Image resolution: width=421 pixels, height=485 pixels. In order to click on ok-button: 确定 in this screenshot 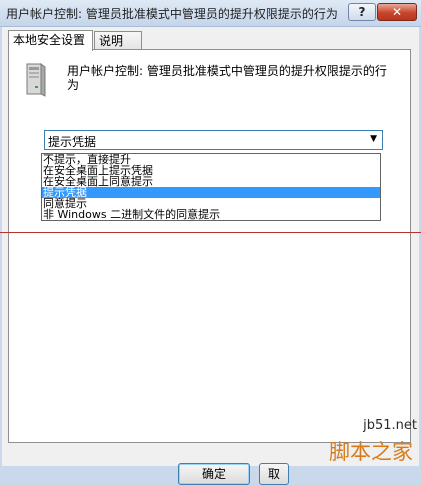, I will do `click(214, 474)`.